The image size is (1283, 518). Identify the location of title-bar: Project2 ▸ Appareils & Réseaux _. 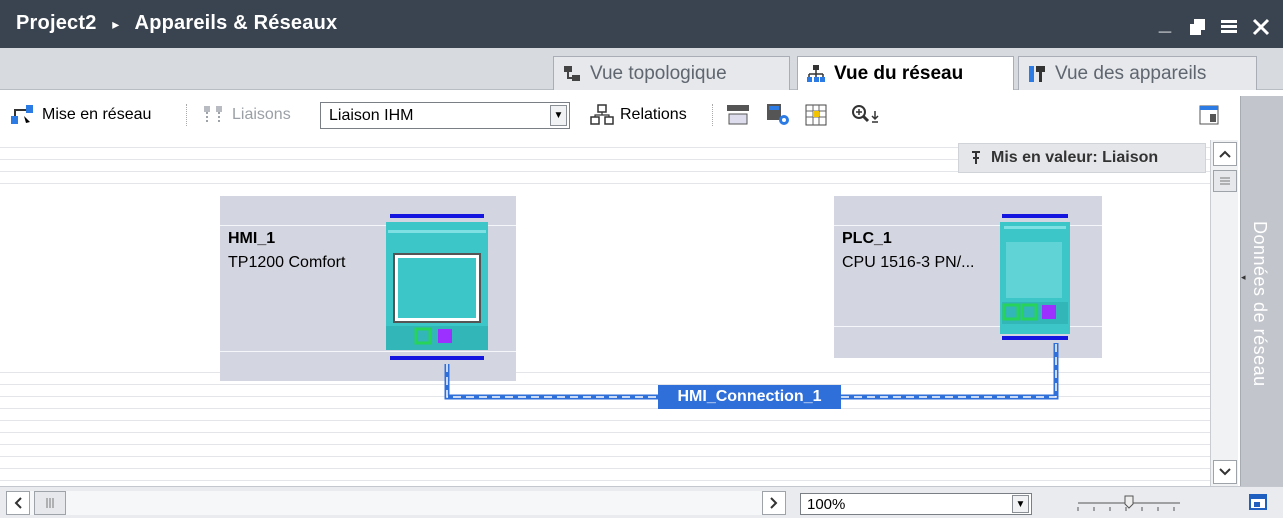
(641, 24).